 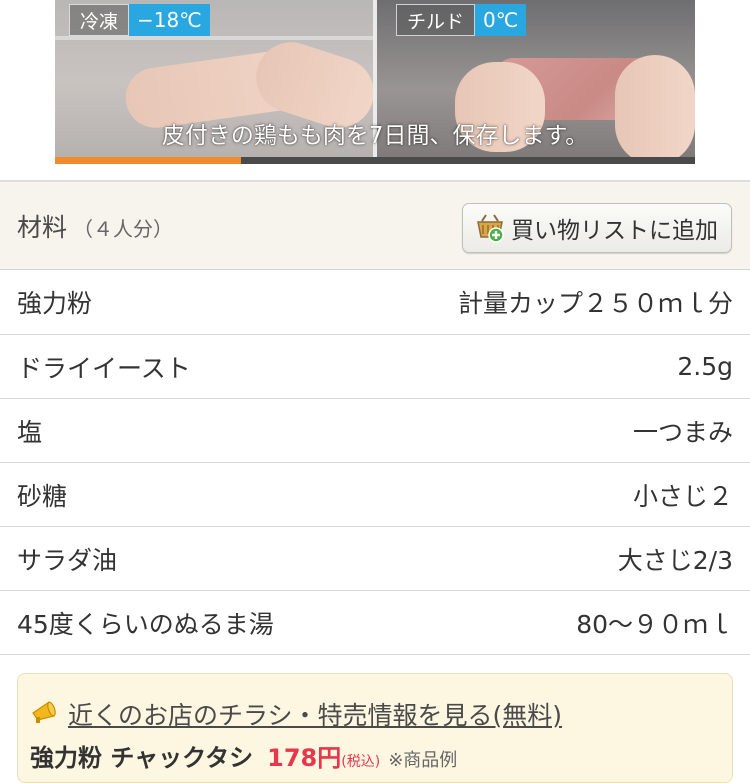 I want to click on ingredient-name: 強力粉, so click(x=55, y=303).